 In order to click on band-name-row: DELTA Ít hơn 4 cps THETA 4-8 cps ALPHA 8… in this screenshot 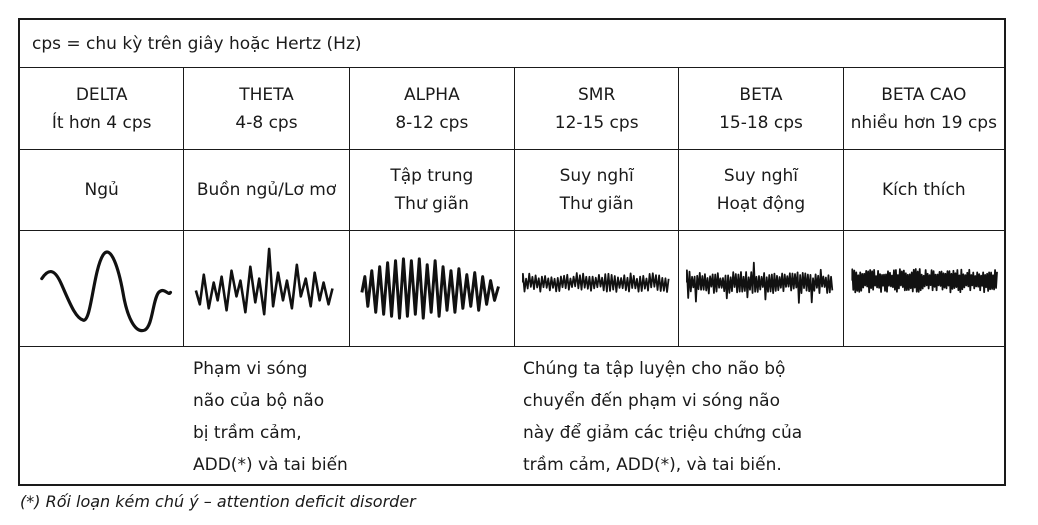, I will do `click(512, 109)`.